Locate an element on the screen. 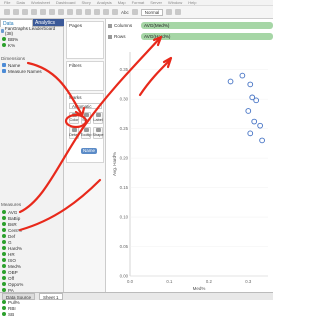 This screenshot has width=320, height=317. pages-card: Pages is located at coordinates (85, 40).